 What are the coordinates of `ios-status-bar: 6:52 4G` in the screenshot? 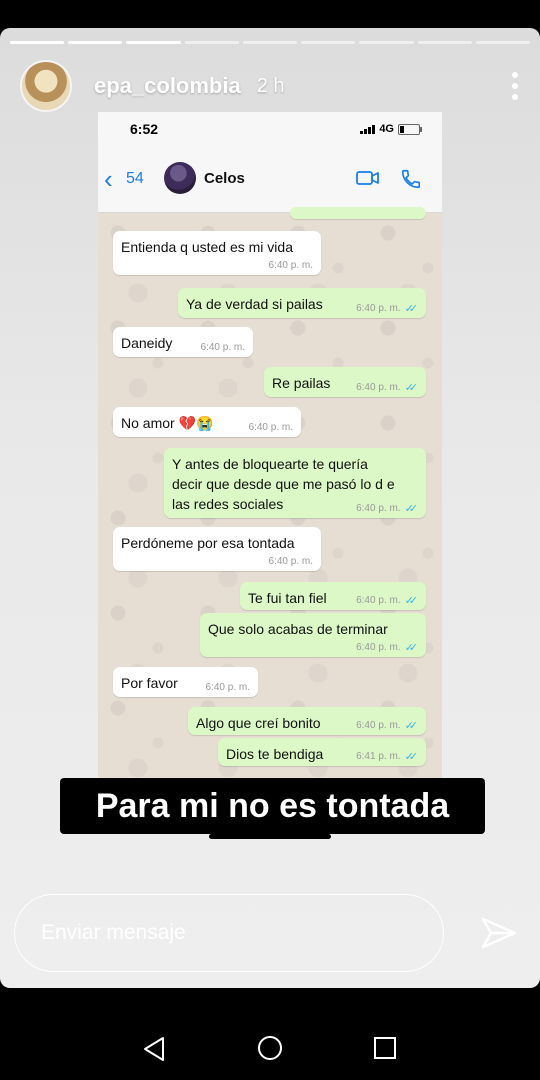 It's located at (270, 130).